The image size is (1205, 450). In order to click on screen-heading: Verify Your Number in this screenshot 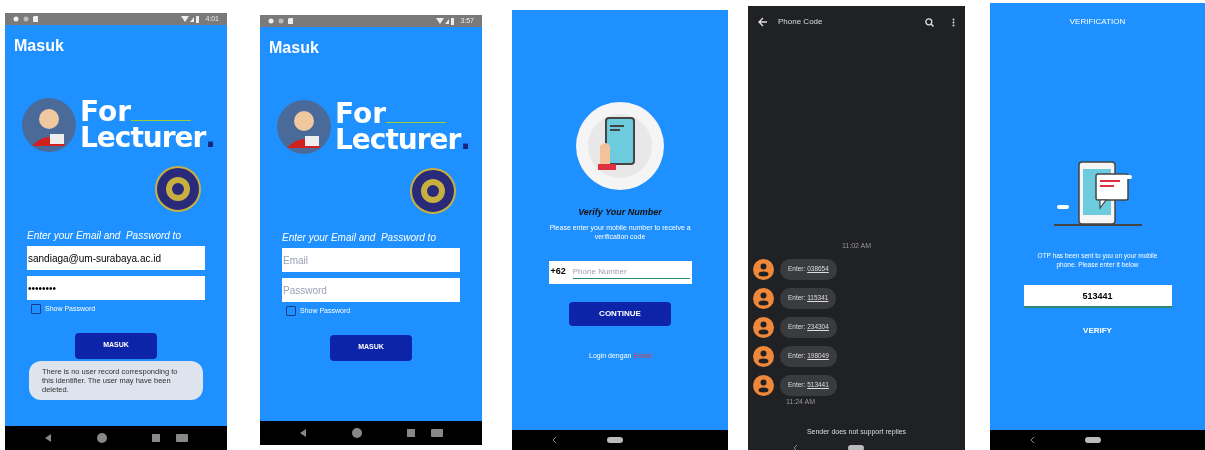, I will do `click(620, 212)`.